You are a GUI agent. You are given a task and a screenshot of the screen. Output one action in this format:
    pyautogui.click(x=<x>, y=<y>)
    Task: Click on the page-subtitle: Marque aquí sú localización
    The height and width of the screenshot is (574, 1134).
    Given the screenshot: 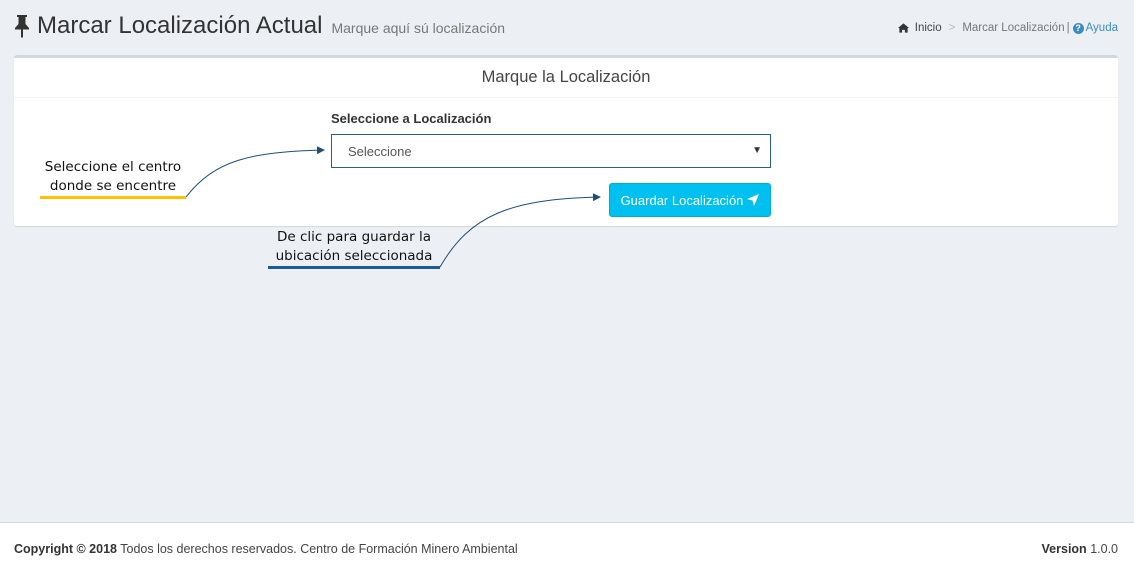 What is the action you would take?
    pyautogui.click(x=418, y=28)
    